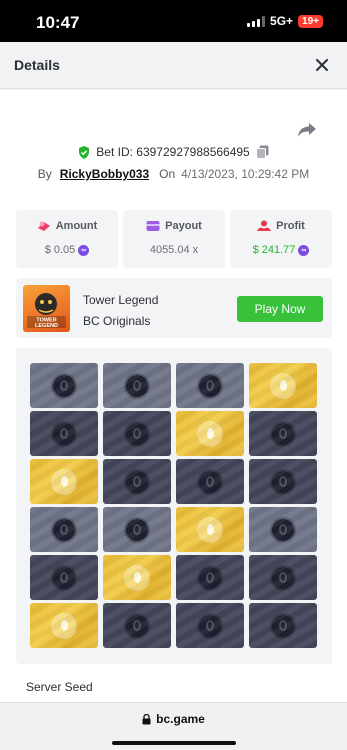 The height and width of the screenshot is (750, 347). Describe the element at coordinates (59, 687) in the screenshot. I see `server-seed-label: Server Seed` at that location.